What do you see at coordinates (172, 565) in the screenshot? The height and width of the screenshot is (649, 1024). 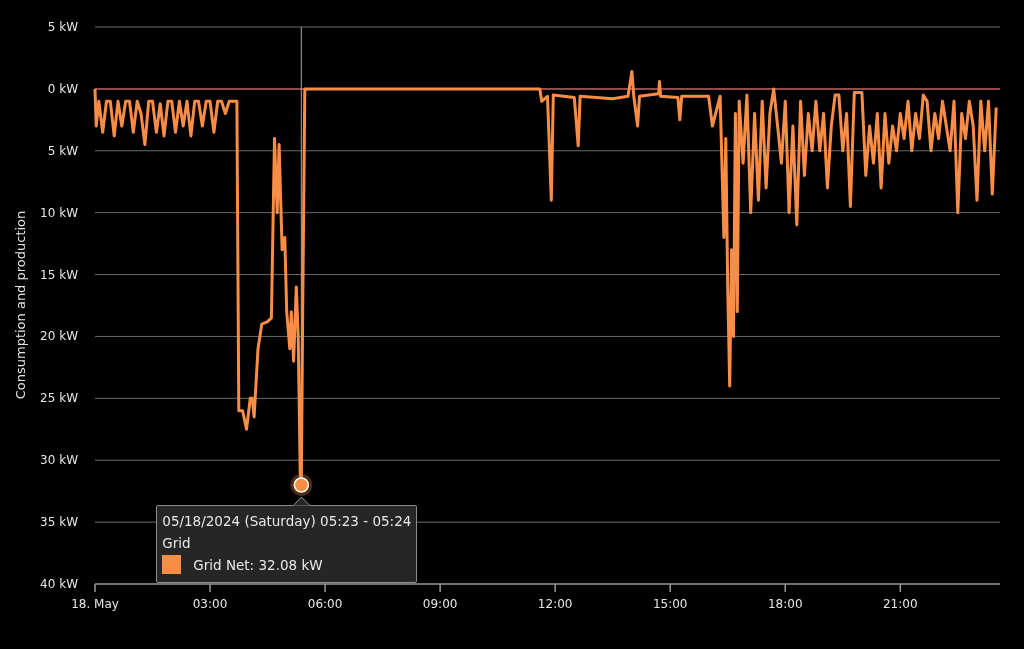 I see `legend-swatch` at bounding box center [172, 565].